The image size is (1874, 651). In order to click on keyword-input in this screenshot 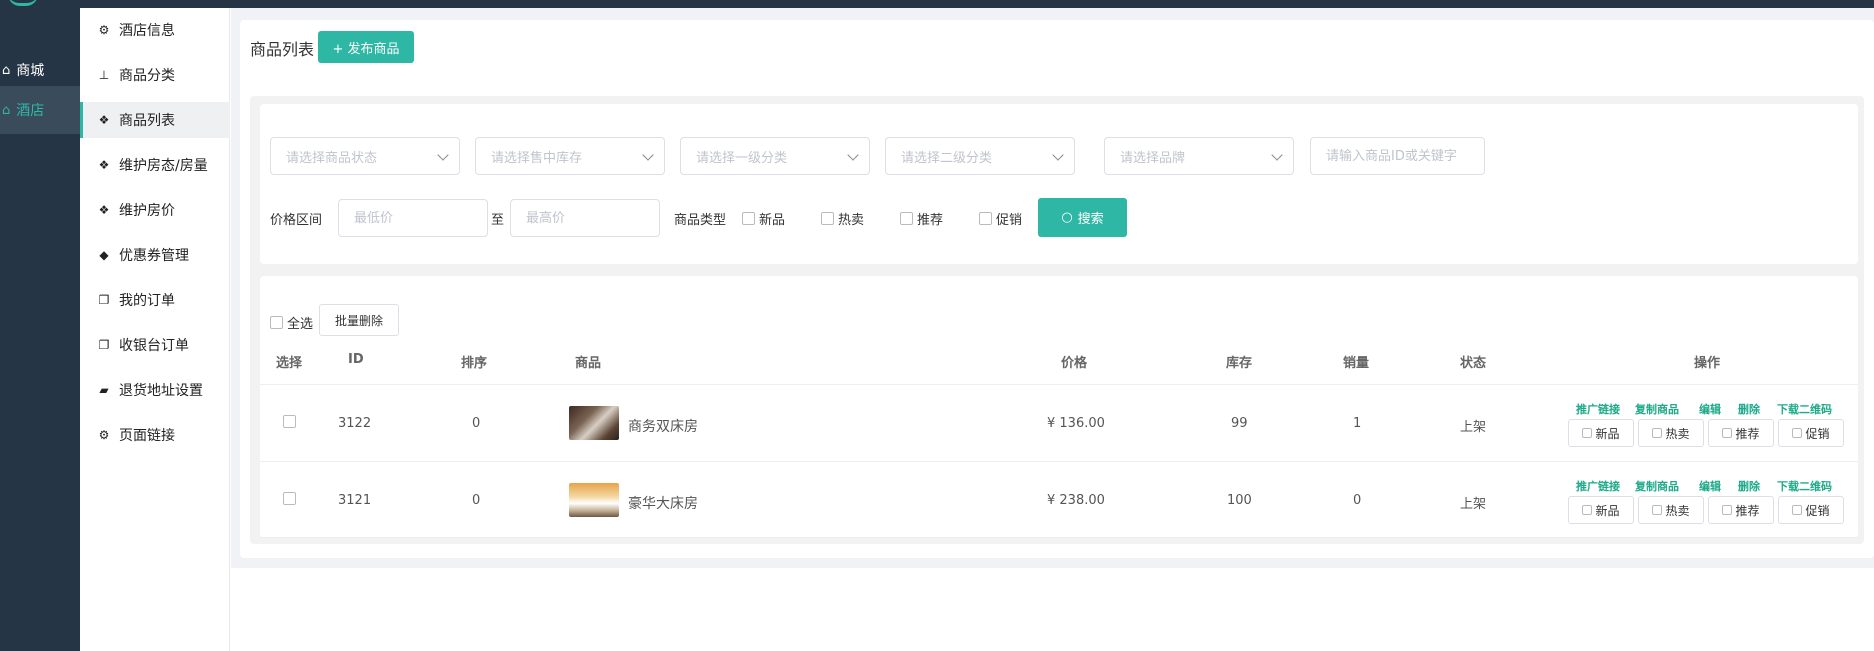, I will do `click(1397, 156)`.